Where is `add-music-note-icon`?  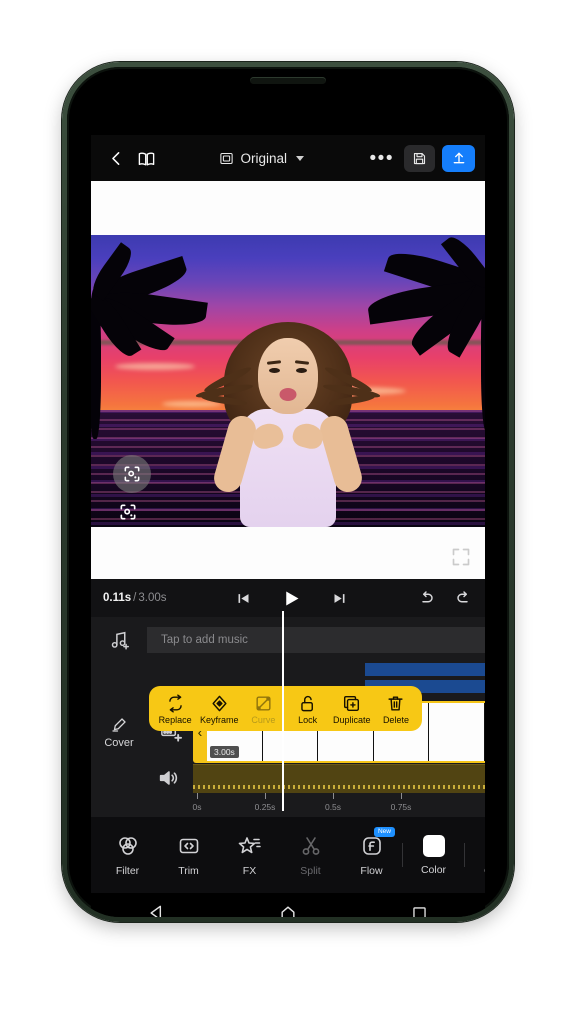 add-music-note-icon is located at coordinates (120, 640).